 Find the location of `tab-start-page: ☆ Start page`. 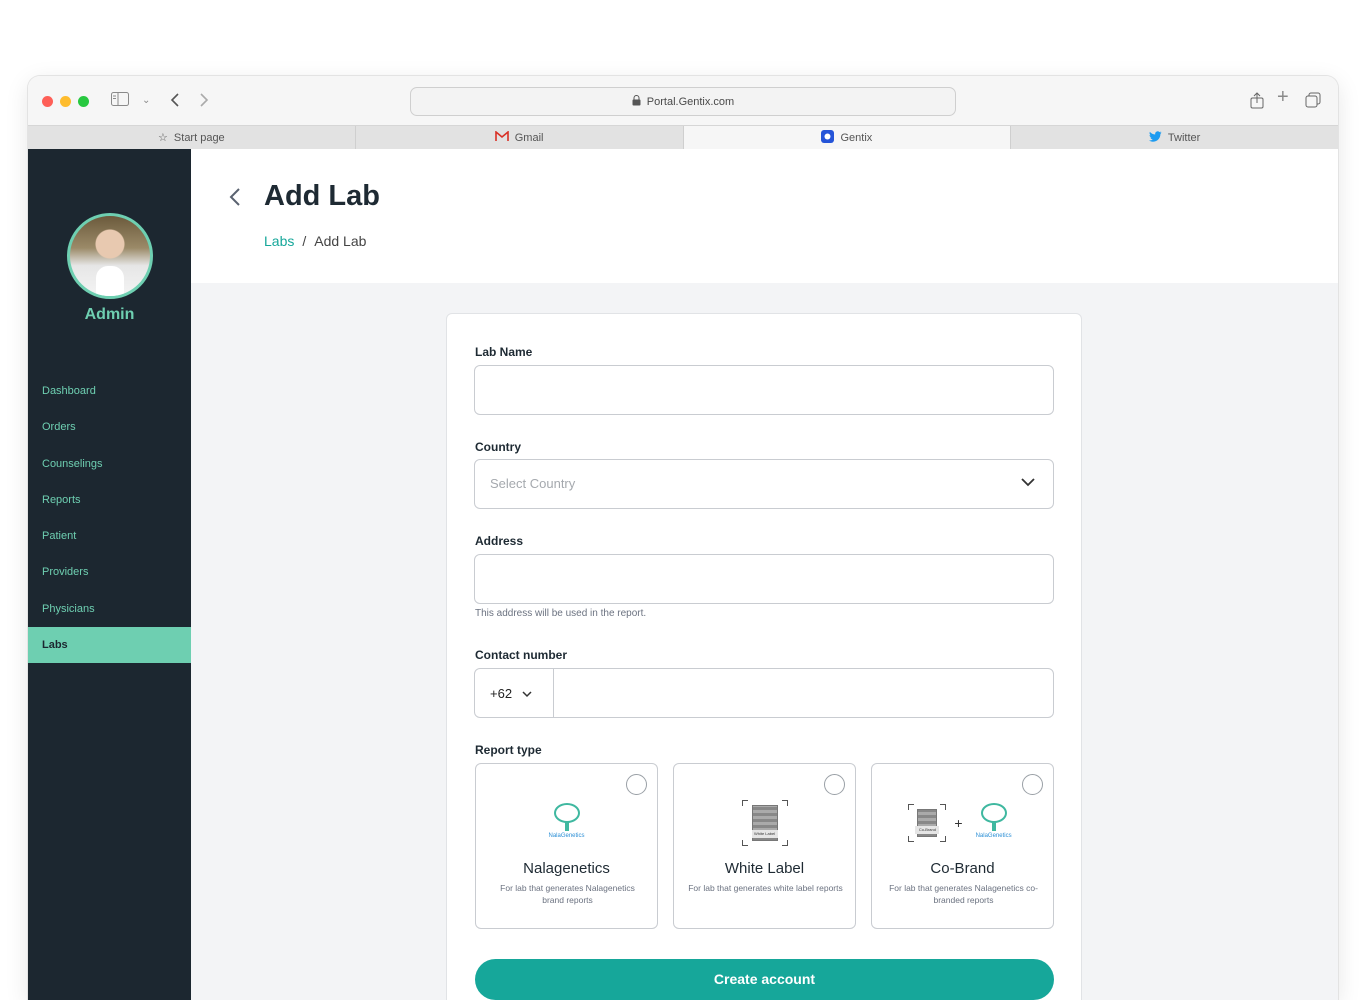

tab-start-page: ☆ Start page is located at coordinates (192, 137).